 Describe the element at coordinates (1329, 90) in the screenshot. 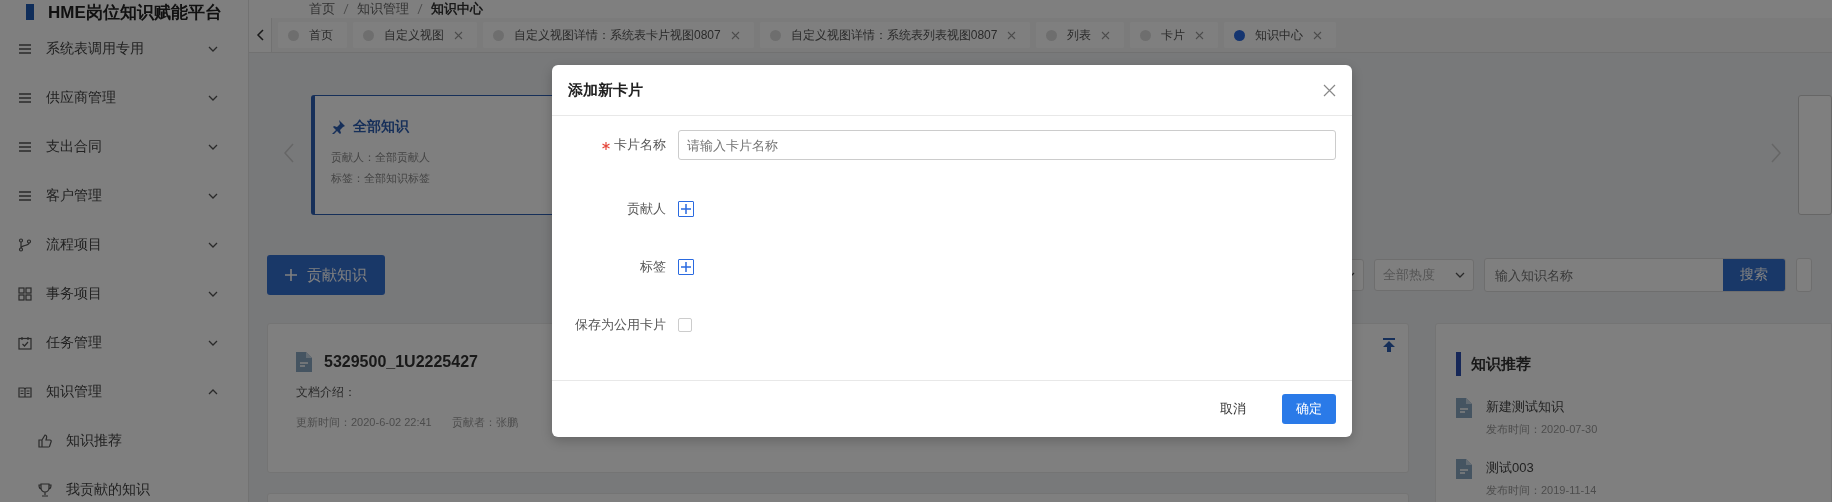

I see `close-button` at that location.